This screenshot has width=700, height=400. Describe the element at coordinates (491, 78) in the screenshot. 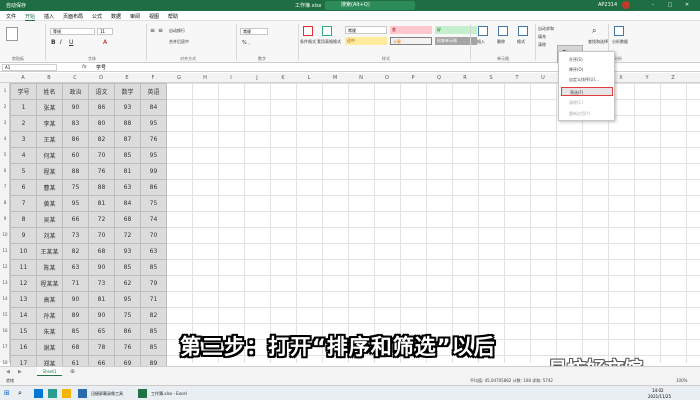

I see `column-header-s: S` at that location.